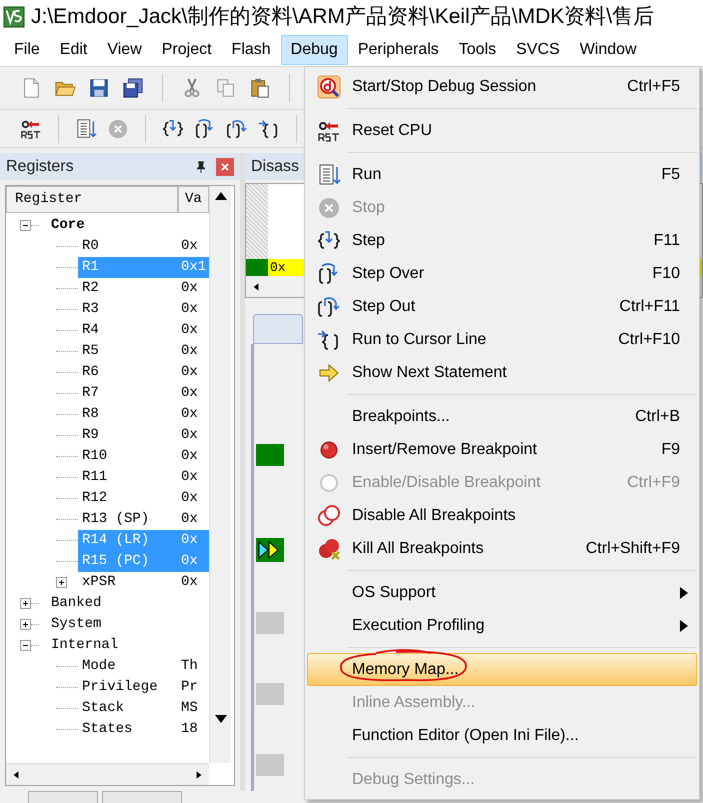  What do you see at coordinates (68, 225) in the screenshot?
I see `register-group: Core` at bounding box center [68, 225].